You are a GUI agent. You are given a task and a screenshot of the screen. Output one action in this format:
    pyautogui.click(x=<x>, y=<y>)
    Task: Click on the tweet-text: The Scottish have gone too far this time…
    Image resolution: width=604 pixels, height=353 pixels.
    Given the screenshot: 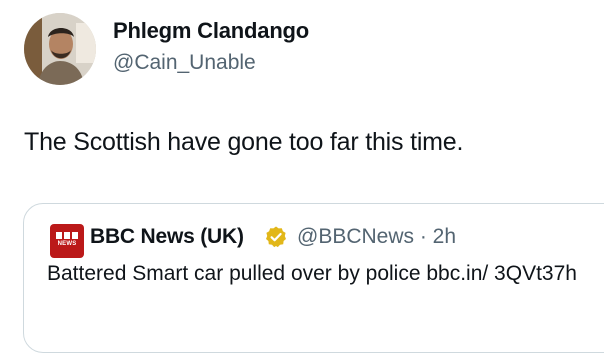 What is the action you would take?
    pyautogui.click(x=244, y=142)
    